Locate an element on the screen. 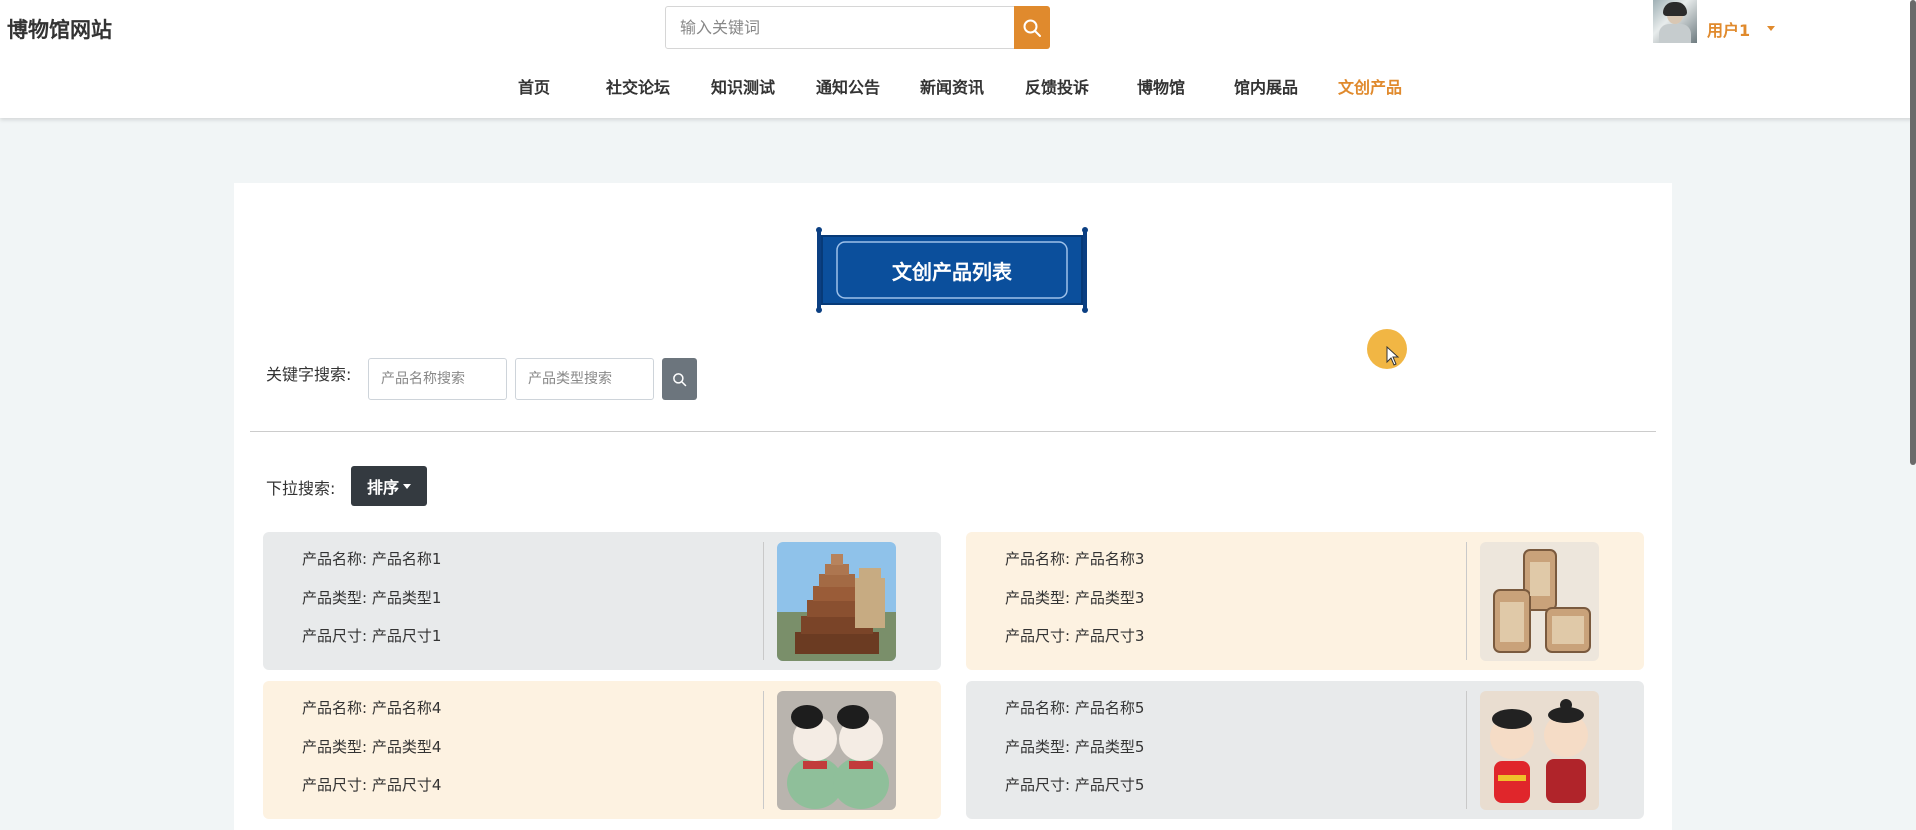 This screenshot has height=830, width=1916. product-type: 产品类型: 产品类型1 is located at coordinates (372, 598).